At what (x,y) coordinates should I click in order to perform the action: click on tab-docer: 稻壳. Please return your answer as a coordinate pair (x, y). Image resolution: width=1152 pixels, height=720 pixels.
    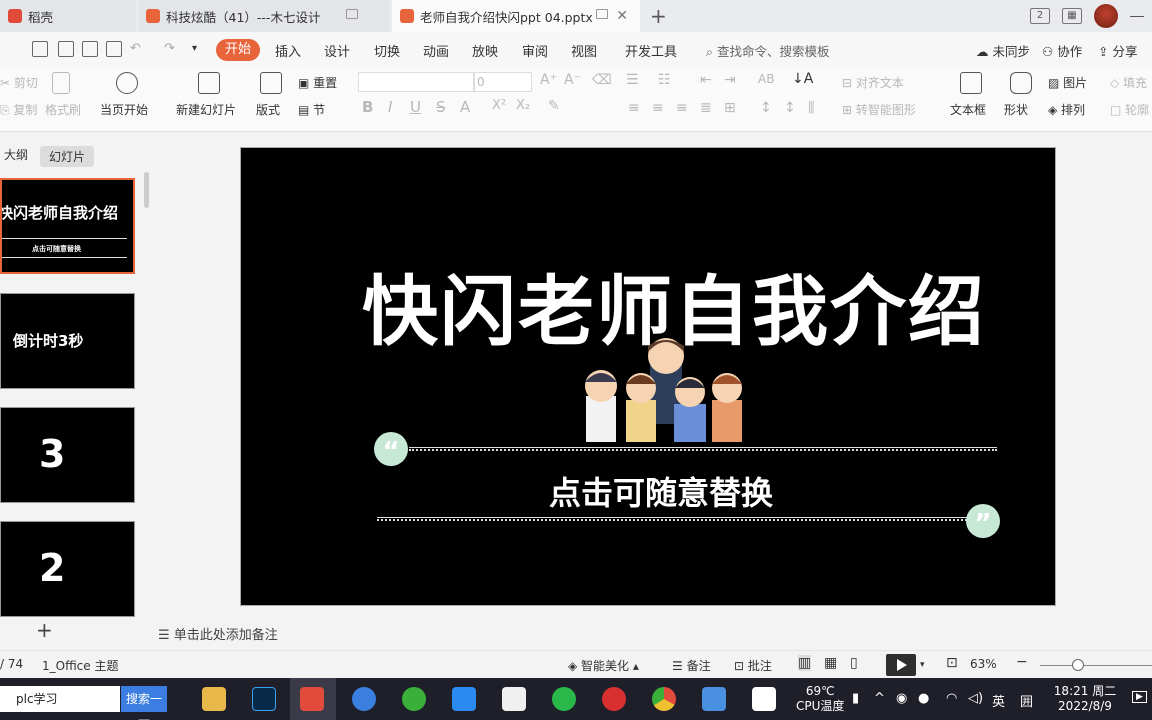
    Looking at the image, I should click on (68, 16).